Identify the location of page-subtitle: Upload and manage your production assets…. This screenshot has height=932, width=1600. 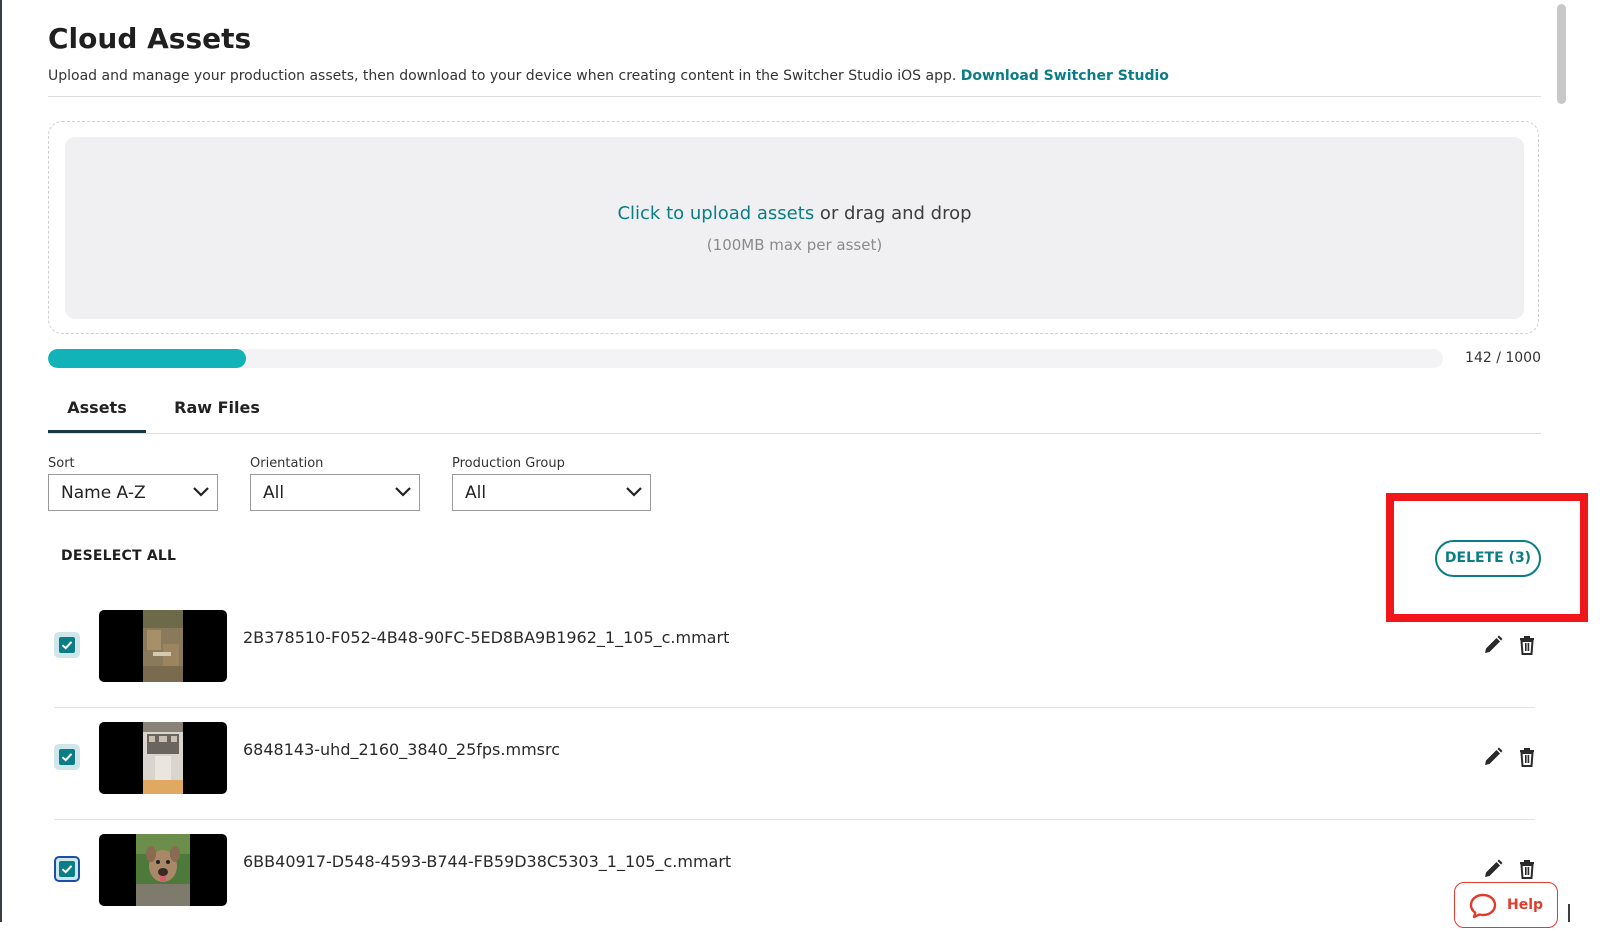
(608, 76).